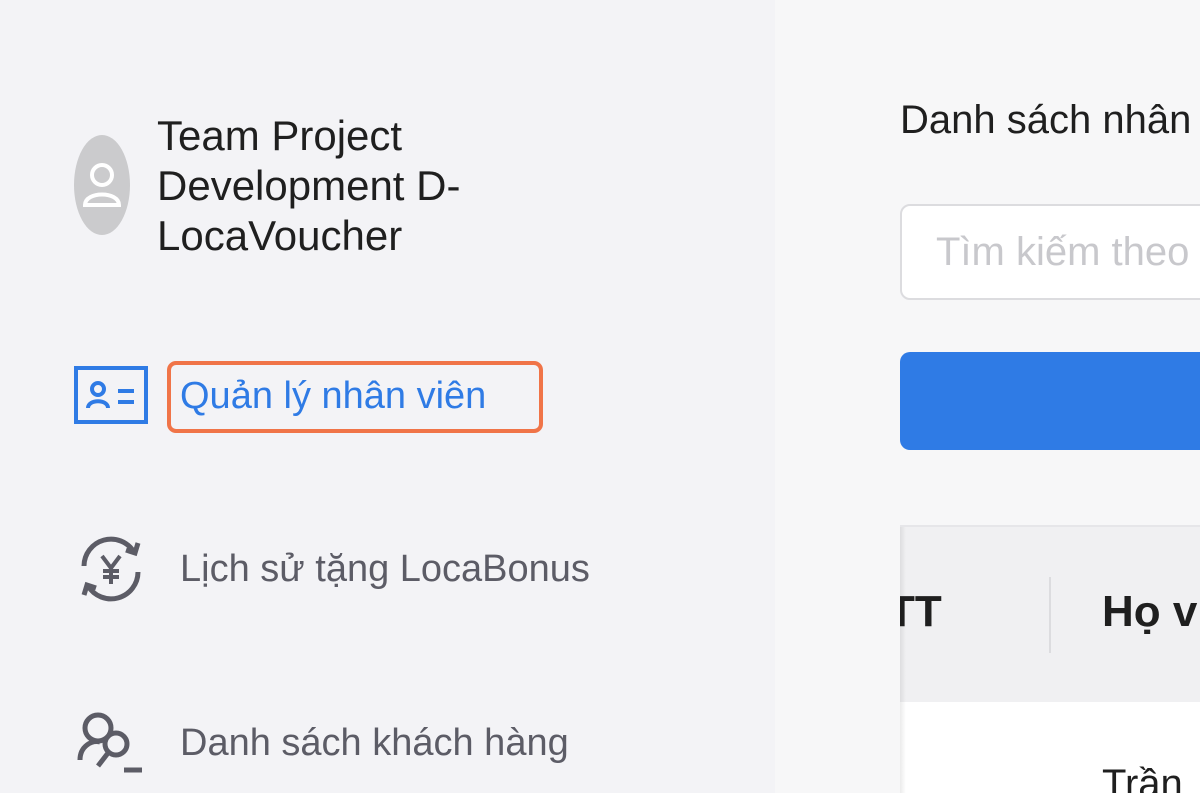 This screenshot has width=1200, height=793. Describe the element at coordinates (1050, 401) in the screenshot. I see `primary-button` at that location.